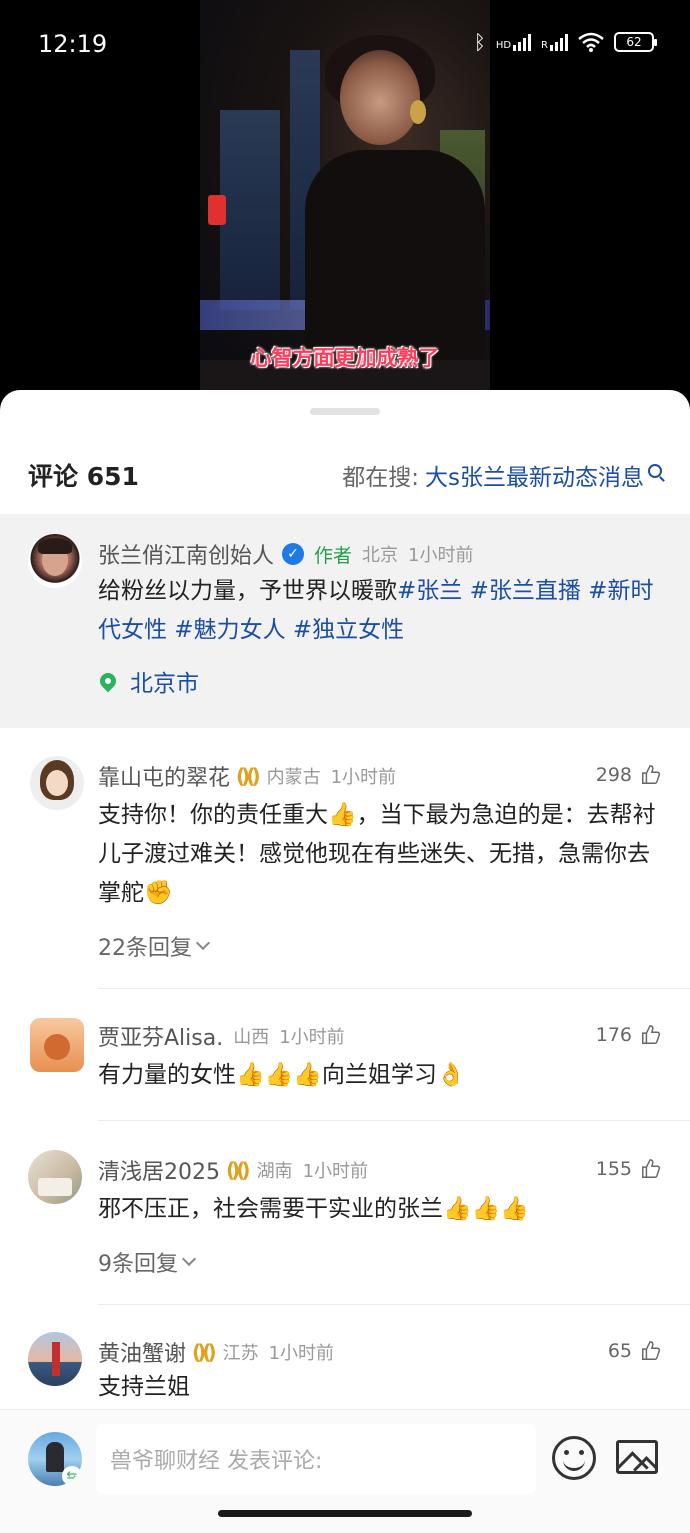 This screenshot has width=690, height=1533. Describe the element at coordinates (534, 475) in the screenshot. I see `hot-search-keyword: 大s张兰最新动态消息` at that location.